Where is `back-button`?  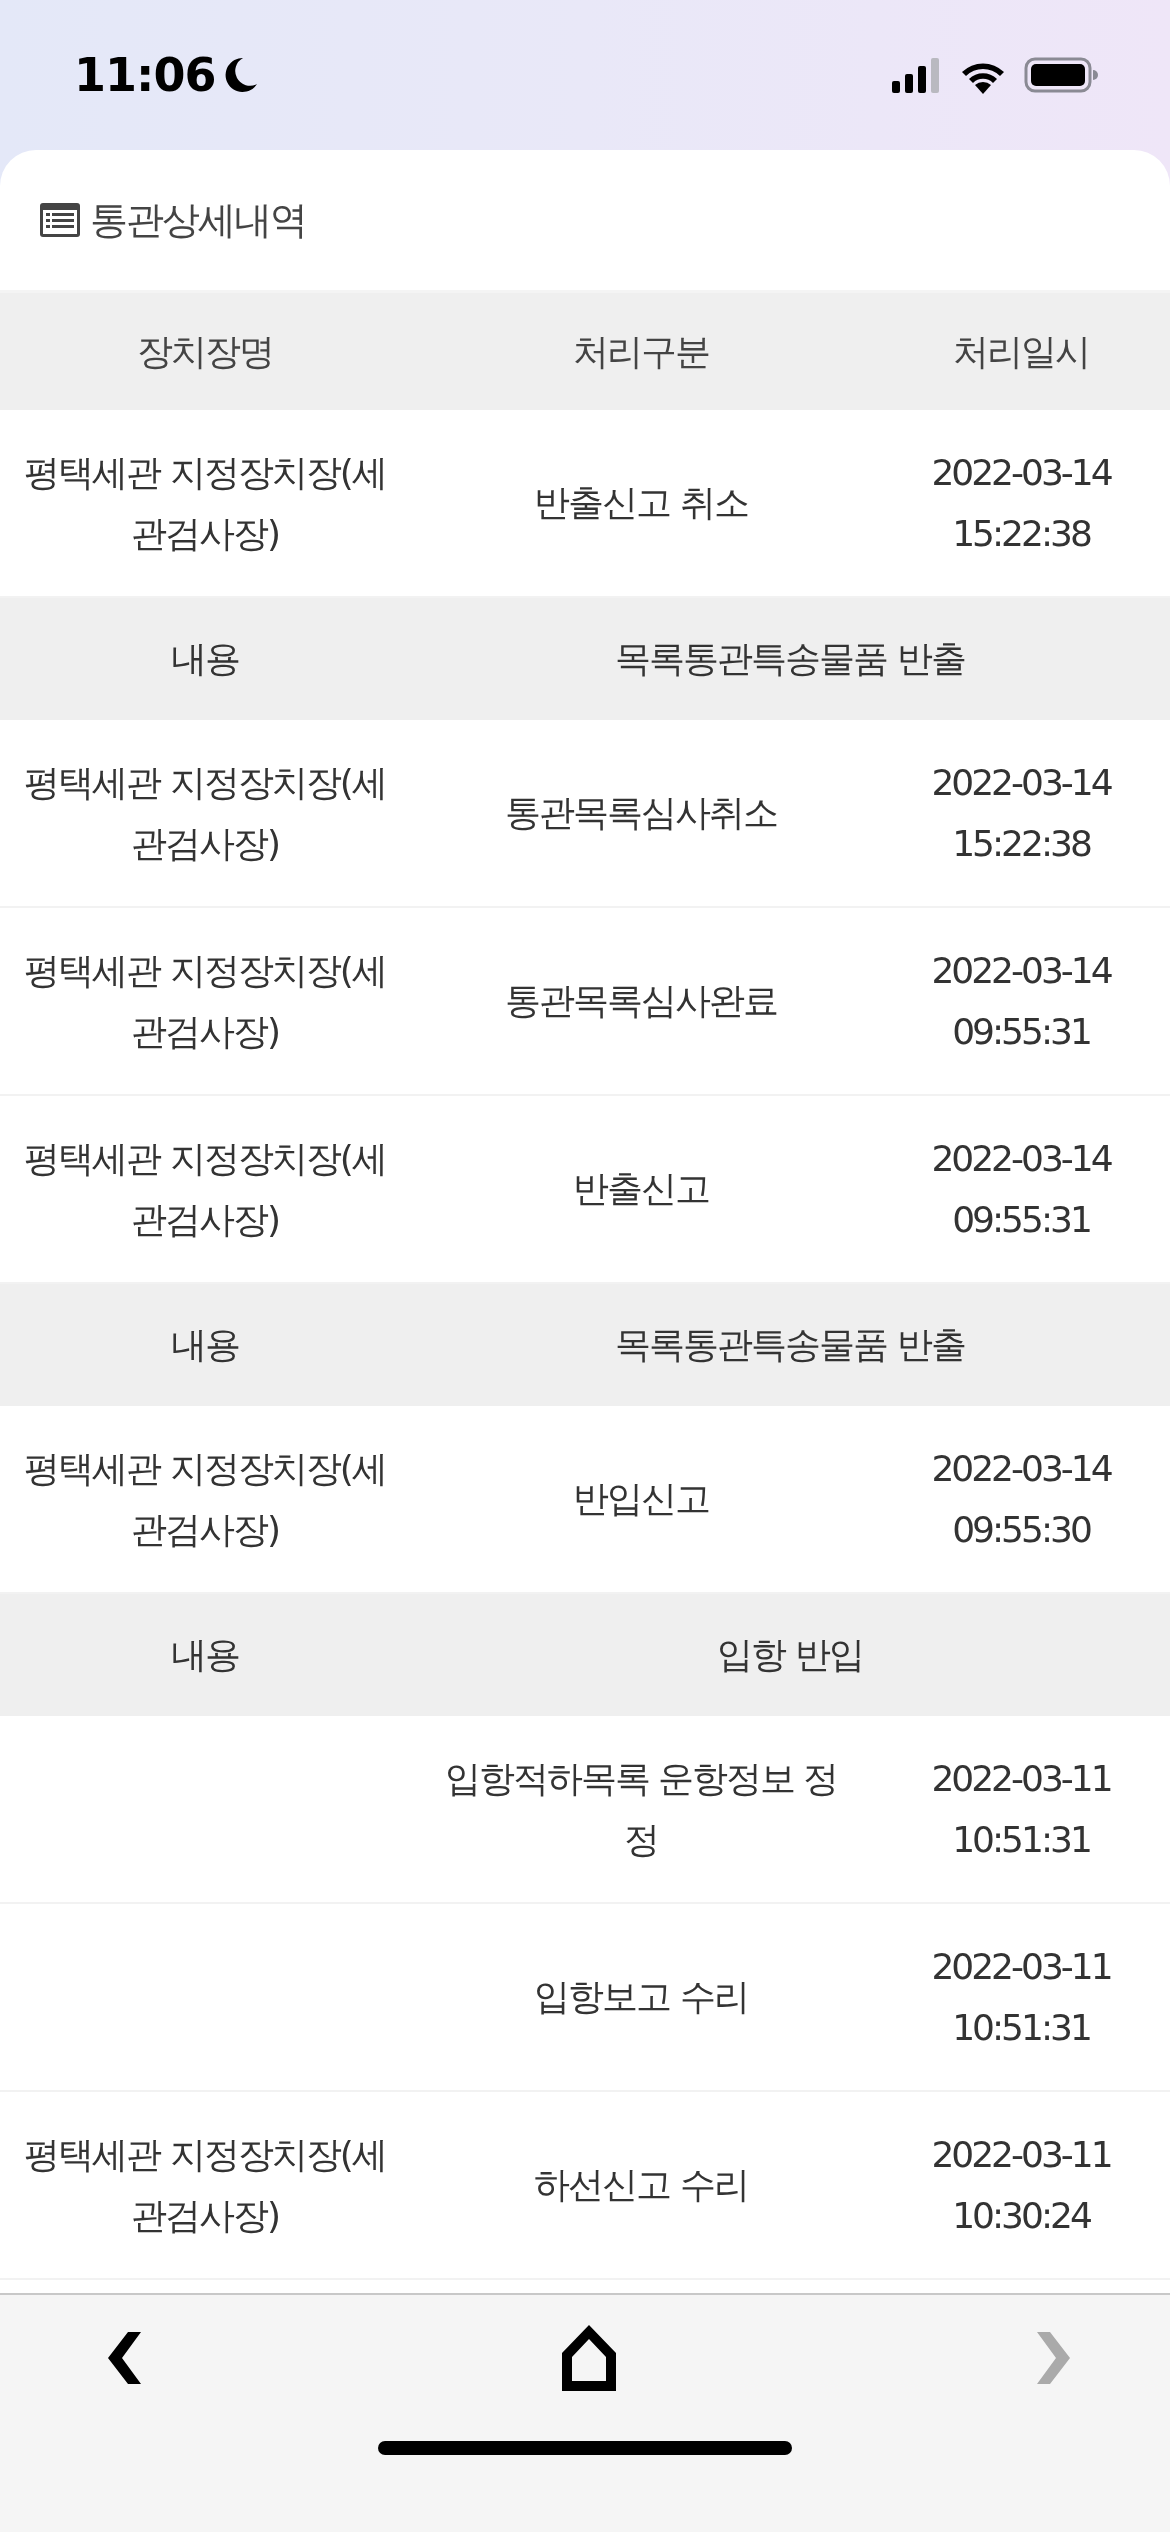
back-button is located at coordinates (125, 2358).